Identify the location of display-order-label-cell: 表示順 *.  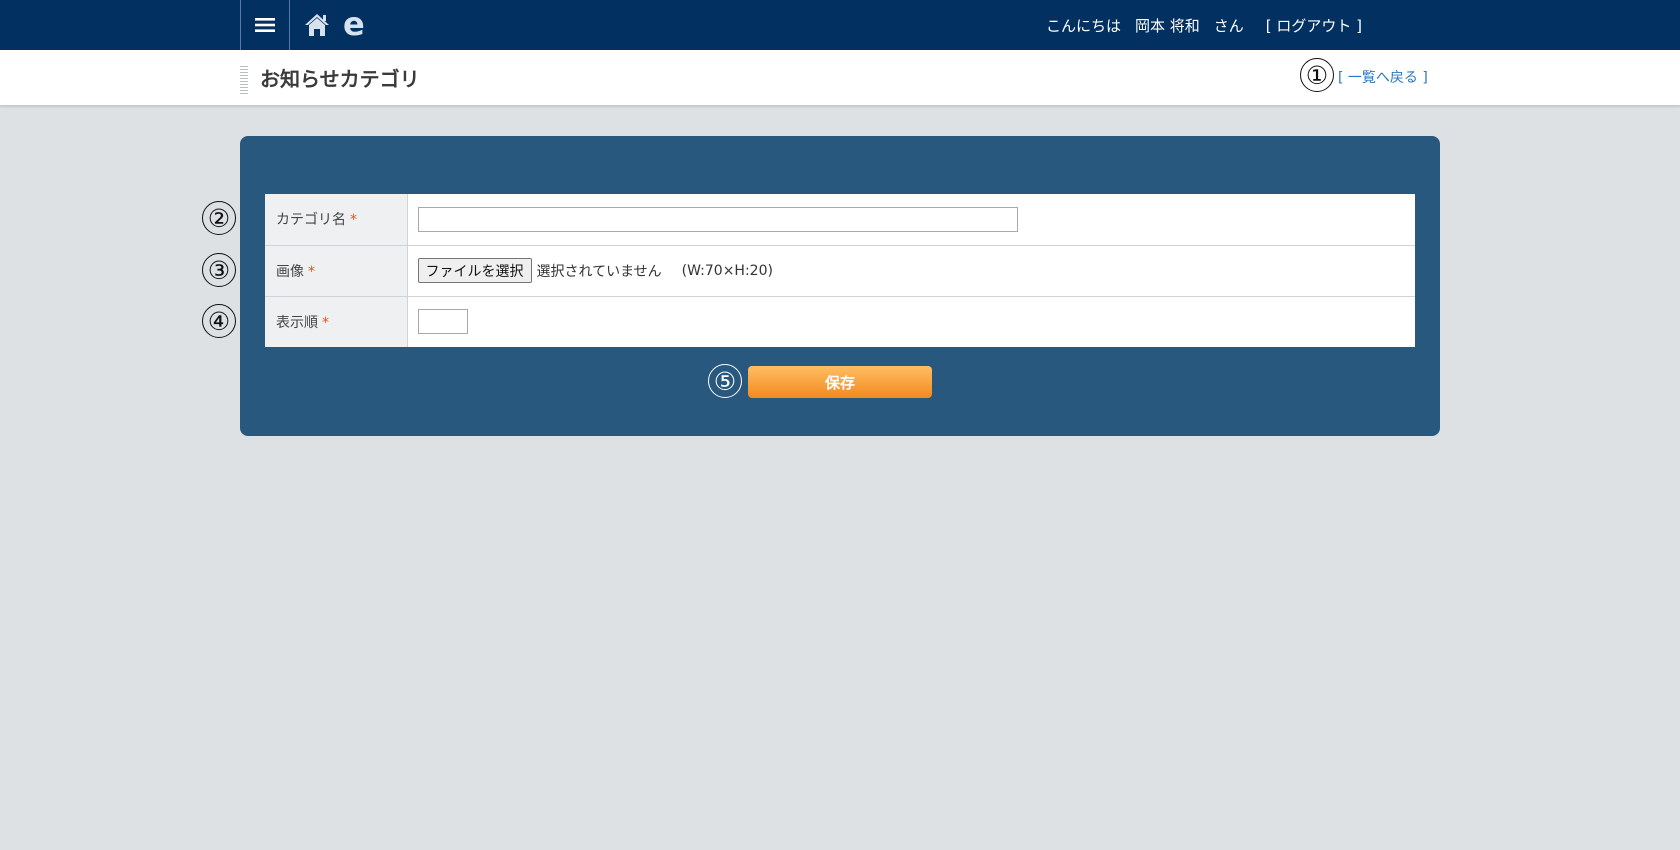
(336, 321).